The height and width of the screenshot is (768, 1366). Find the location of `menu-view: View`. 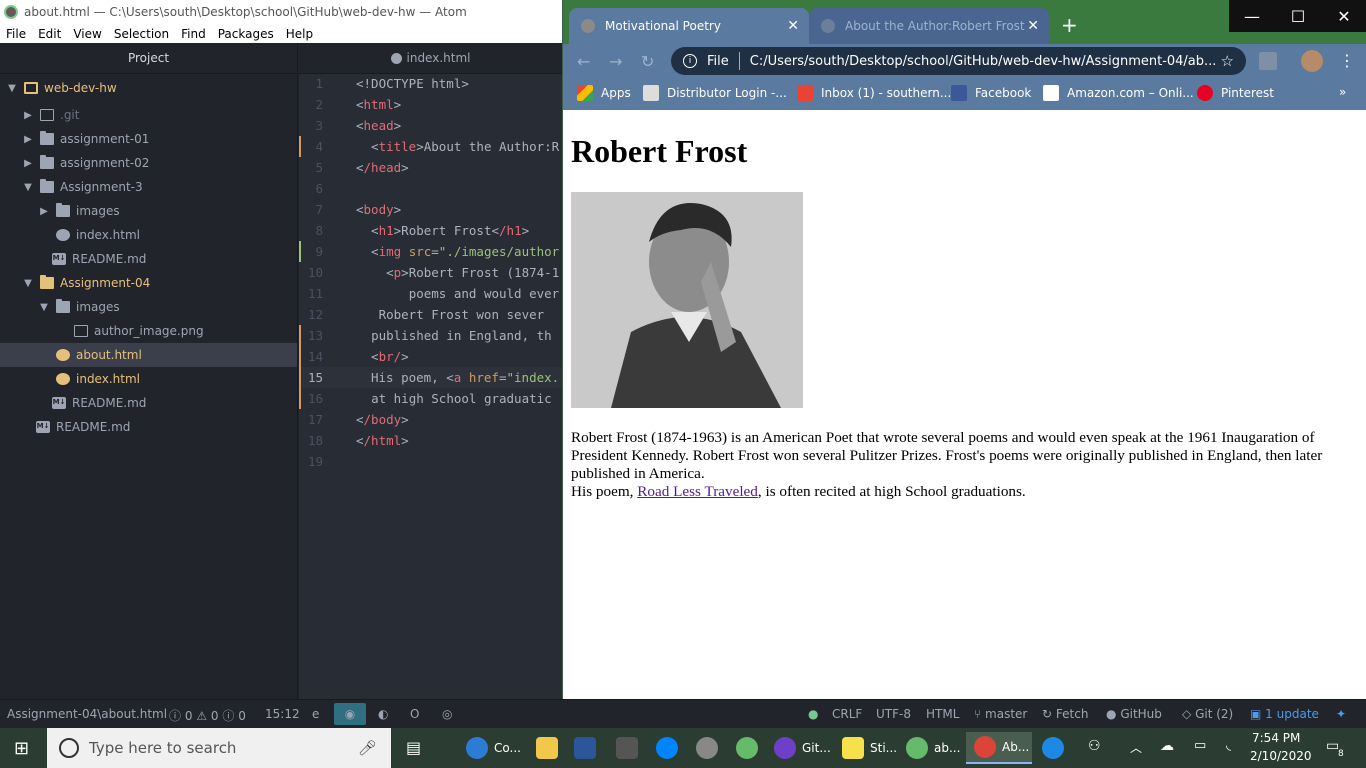

menu-view: View is located at coordinates (87, 34).